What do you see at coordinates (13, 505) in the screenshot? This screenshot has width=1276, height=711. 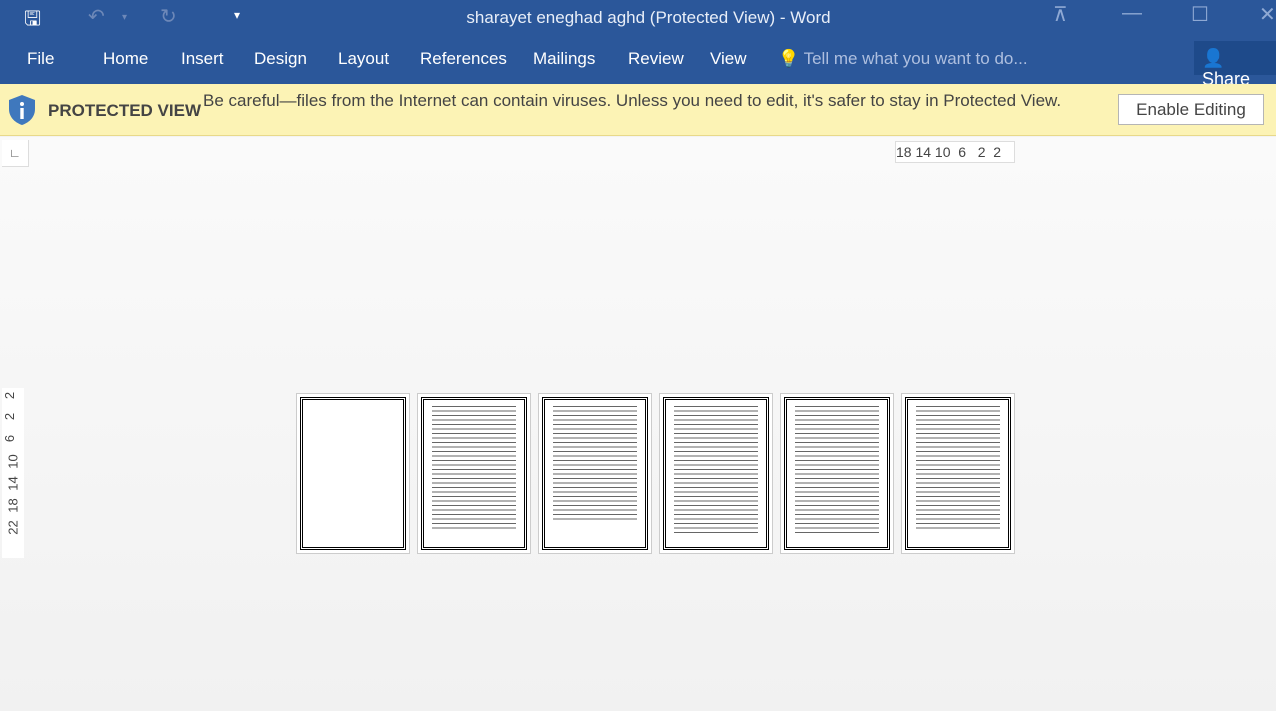 I see `ruler-mark: 18` at bounding box center [13, 505].